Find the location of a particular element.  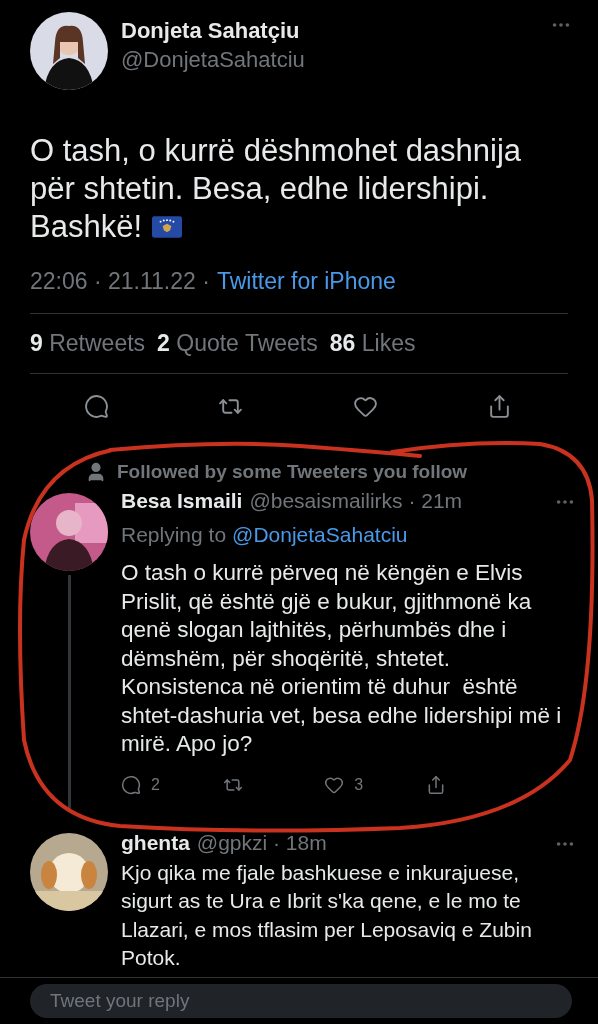

author-handle: @DonjetaSahatciu is located at coordinates (329, 60).